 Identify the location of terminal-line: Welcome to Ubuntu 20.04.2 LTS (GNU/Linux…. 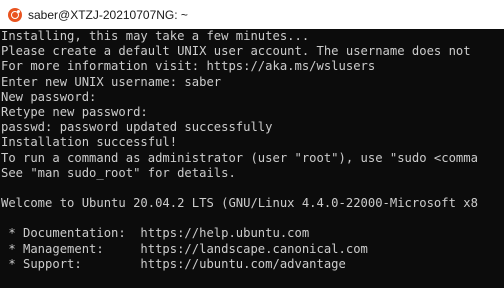
(239, 203).